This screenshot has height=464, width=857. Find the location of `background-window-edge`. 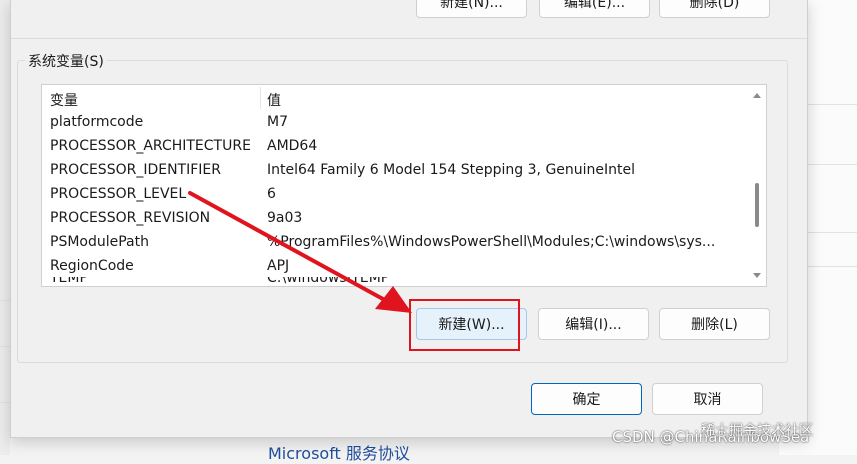

background-window-edge is located at coordinates (5, 227).